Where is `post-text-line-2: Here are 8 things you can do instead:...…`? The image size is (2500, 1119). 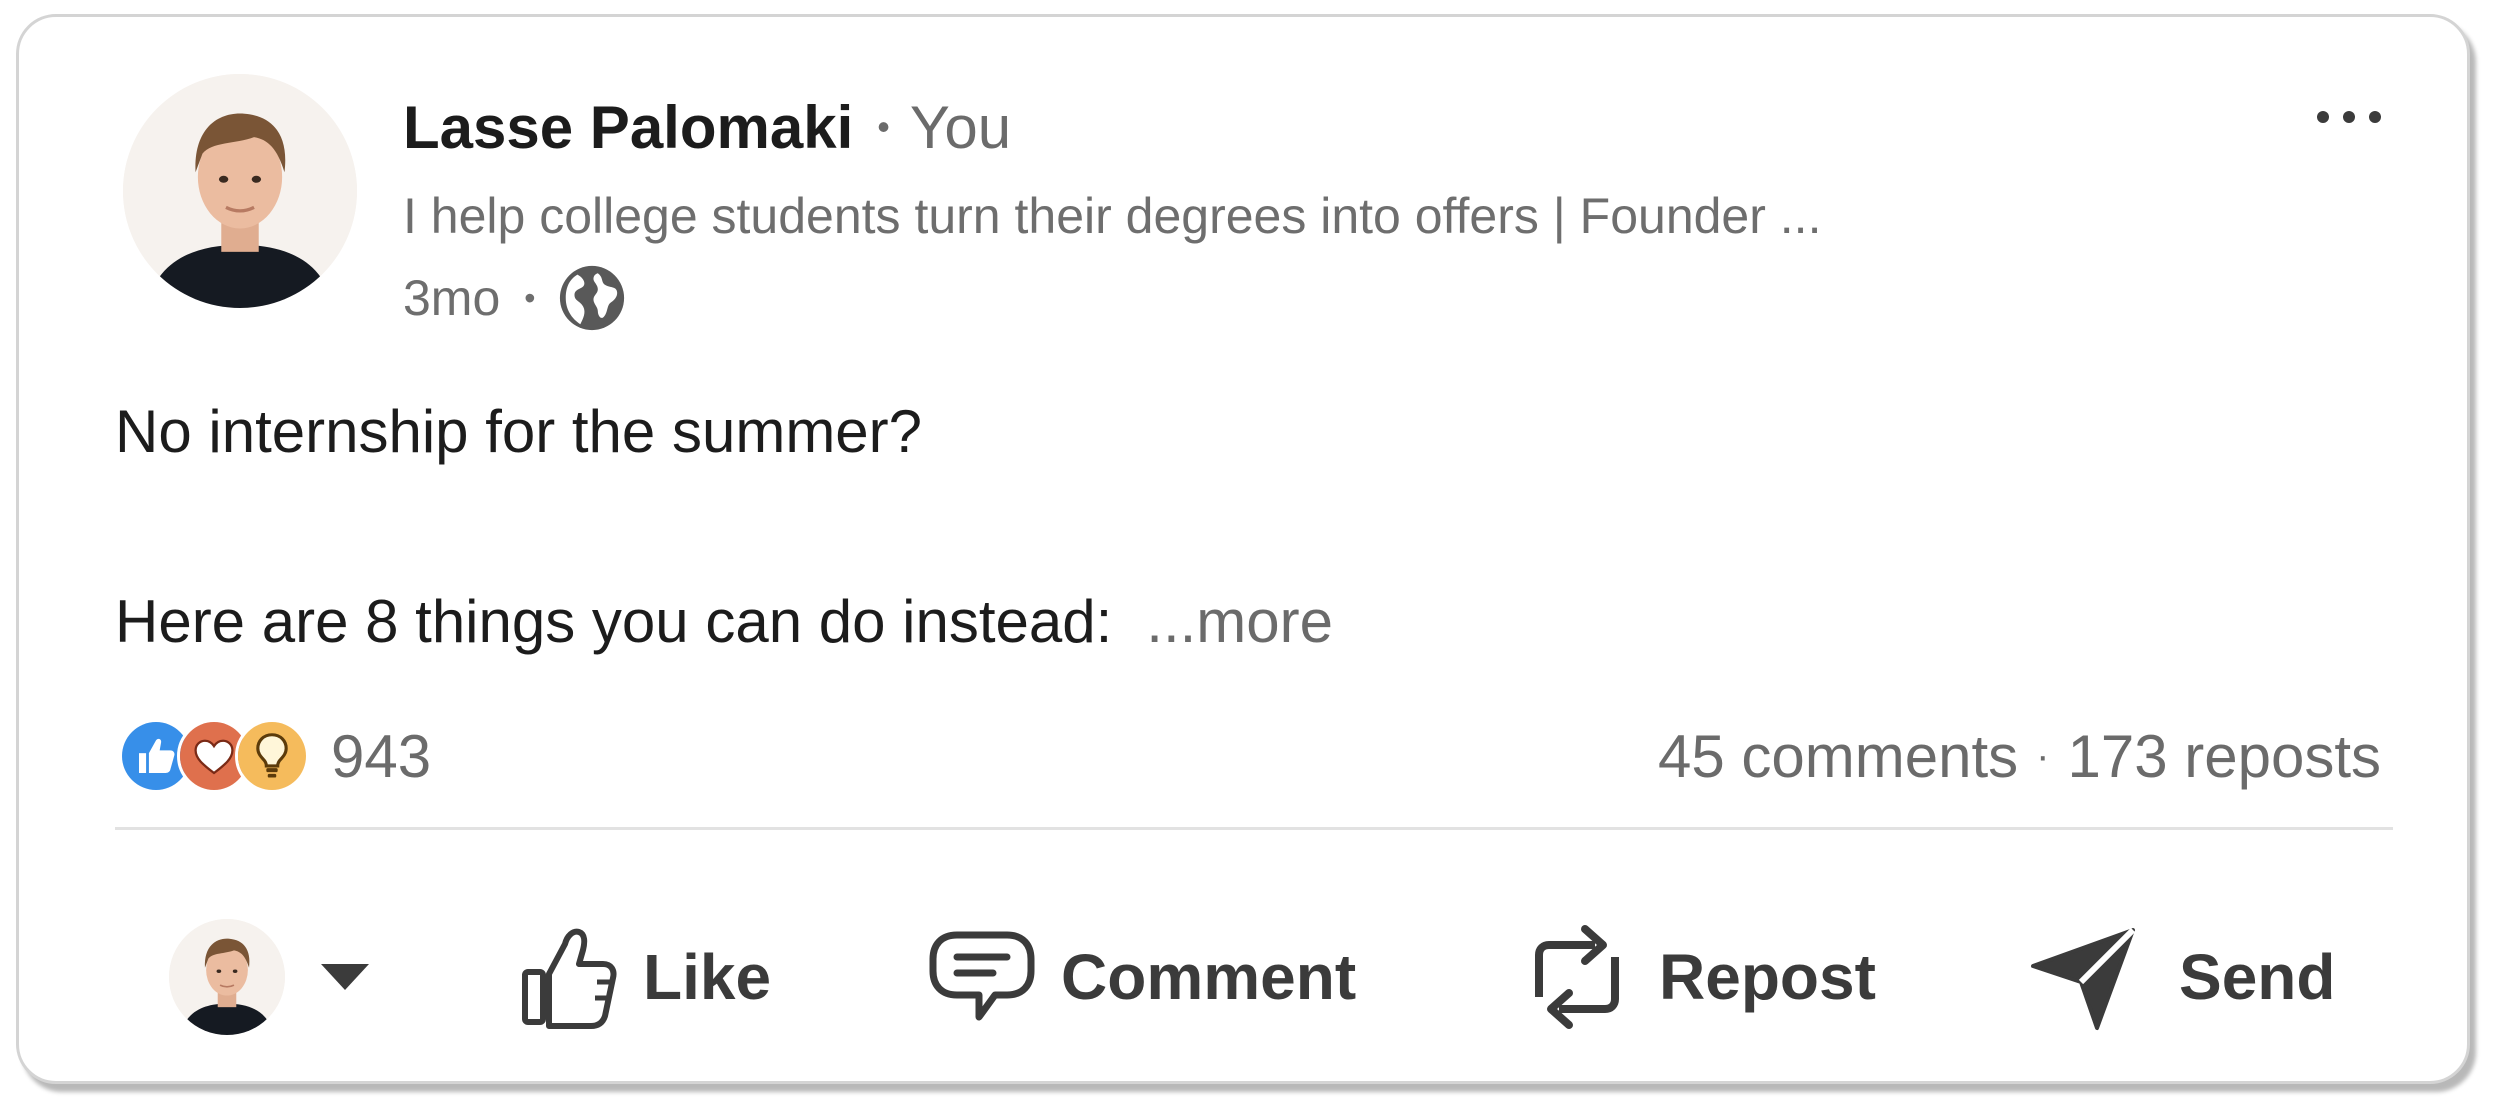
post-text-line-2: Here are 8 things you can do instead:...… is located at coordinates (724, 621).